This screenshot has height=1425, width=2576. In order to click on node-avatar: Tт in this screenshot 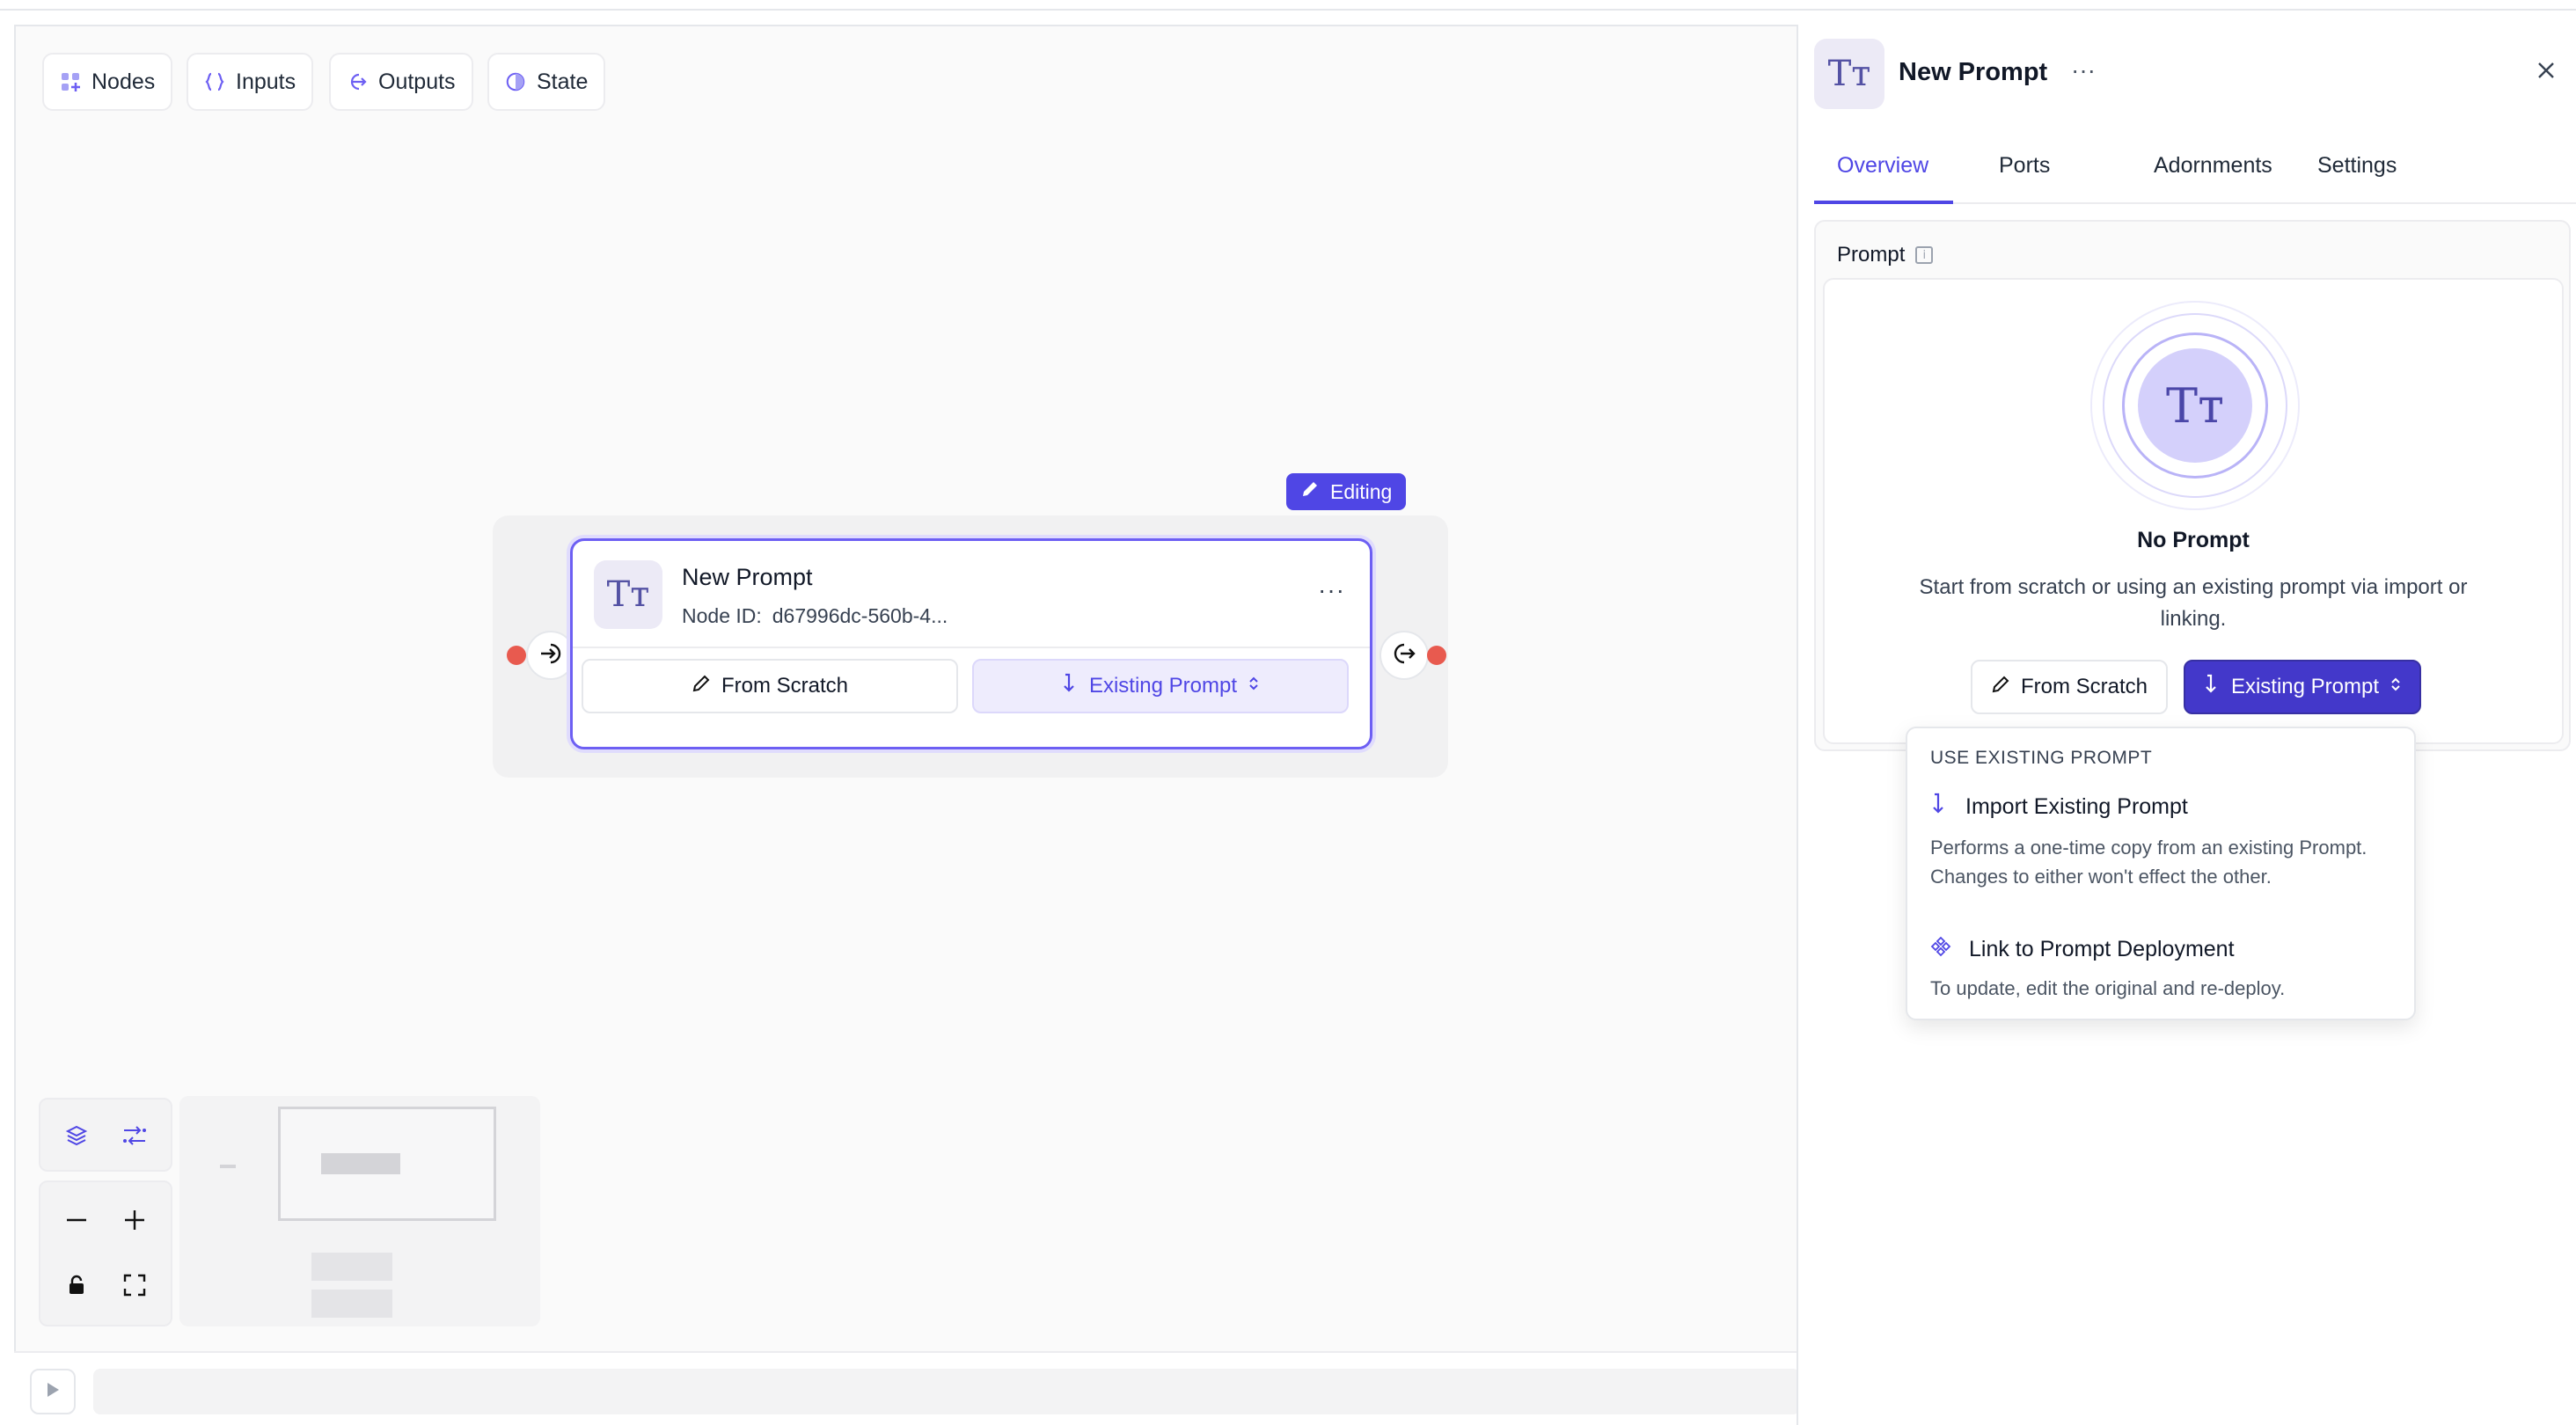, I will do `click(628, 594)`.